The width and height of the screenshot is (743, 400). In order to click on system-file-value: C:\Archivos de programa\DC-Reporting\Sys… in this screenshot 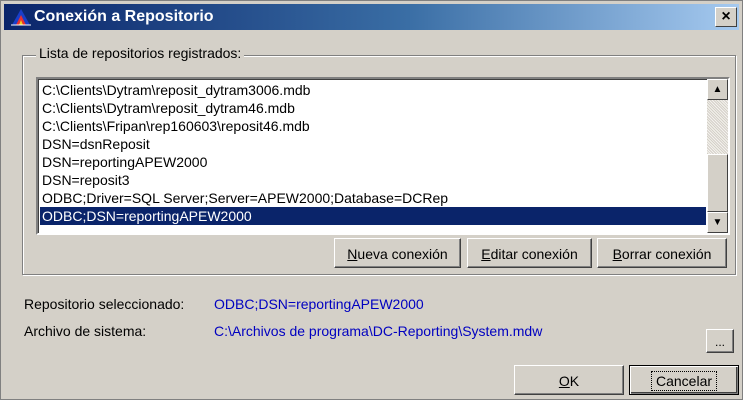, I will do `click(378, 331)`.